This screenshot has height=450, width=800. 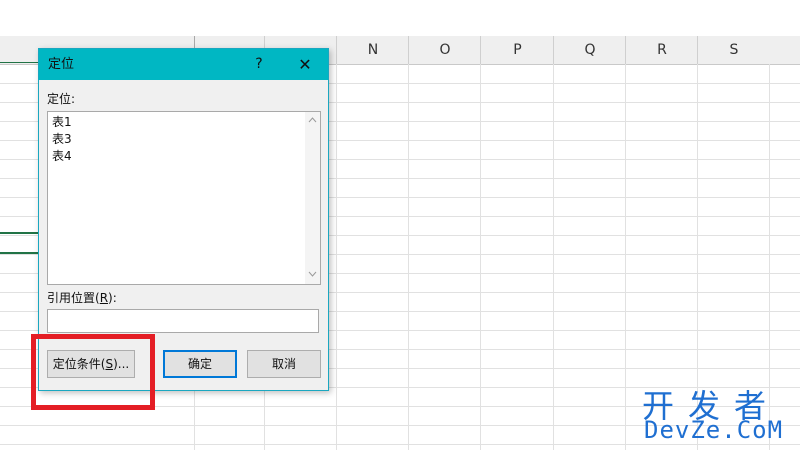 What do you see at coordinates (305, 64) in the screenshot?
I see `close-button: ✕` at bounding box center [305, 64].